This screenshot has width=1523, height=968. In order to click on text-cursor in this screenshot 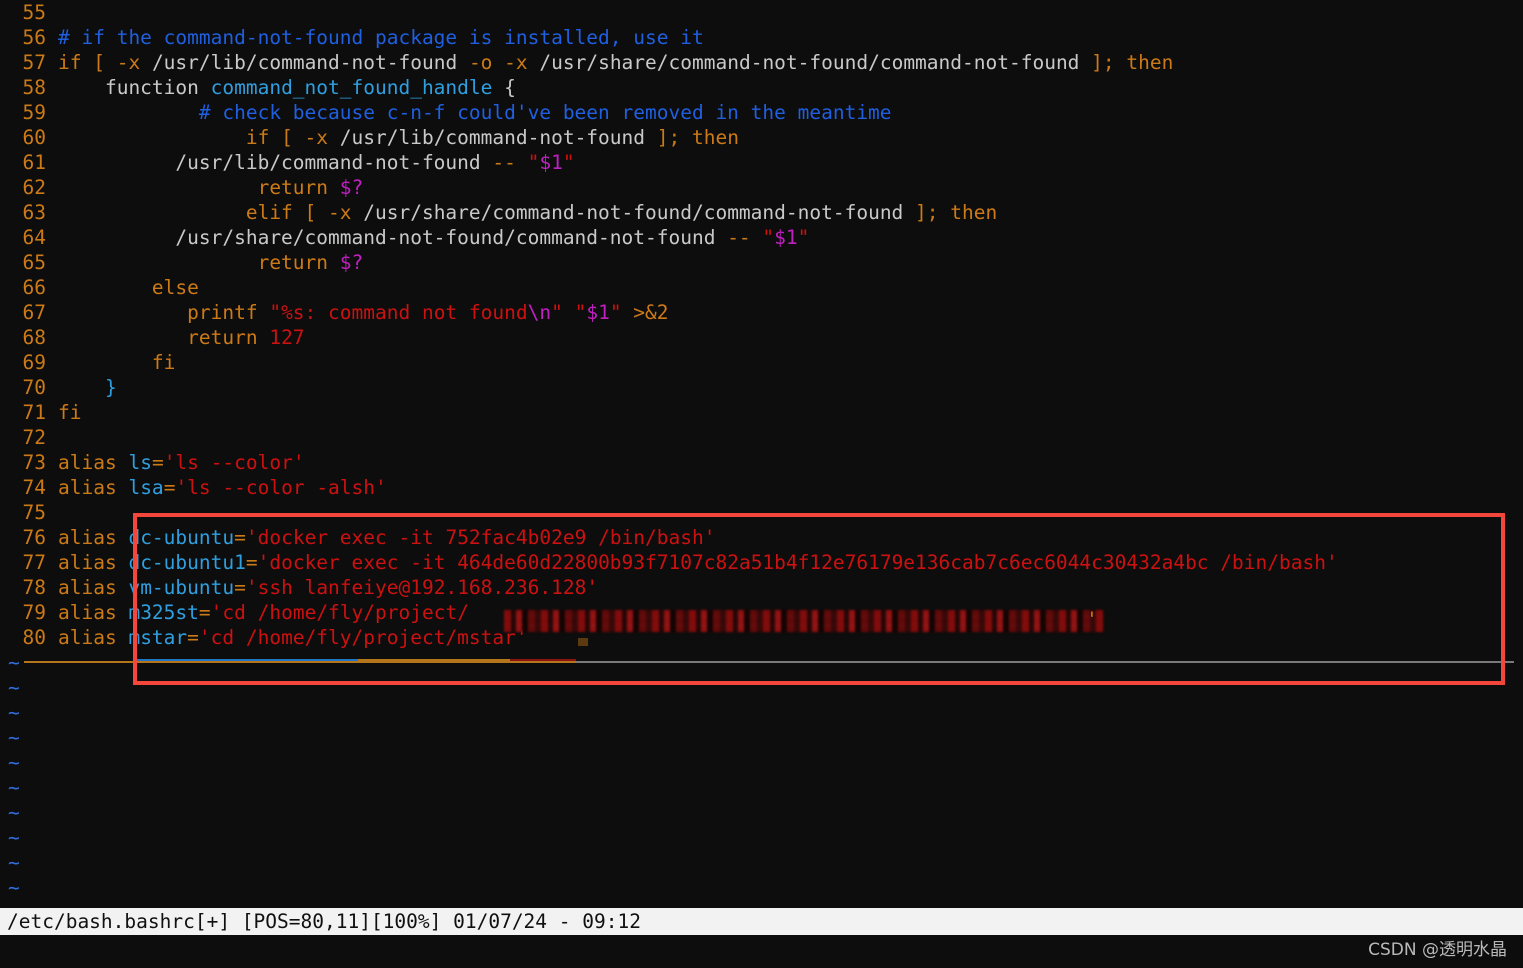, I will do `click(583, 642)`.